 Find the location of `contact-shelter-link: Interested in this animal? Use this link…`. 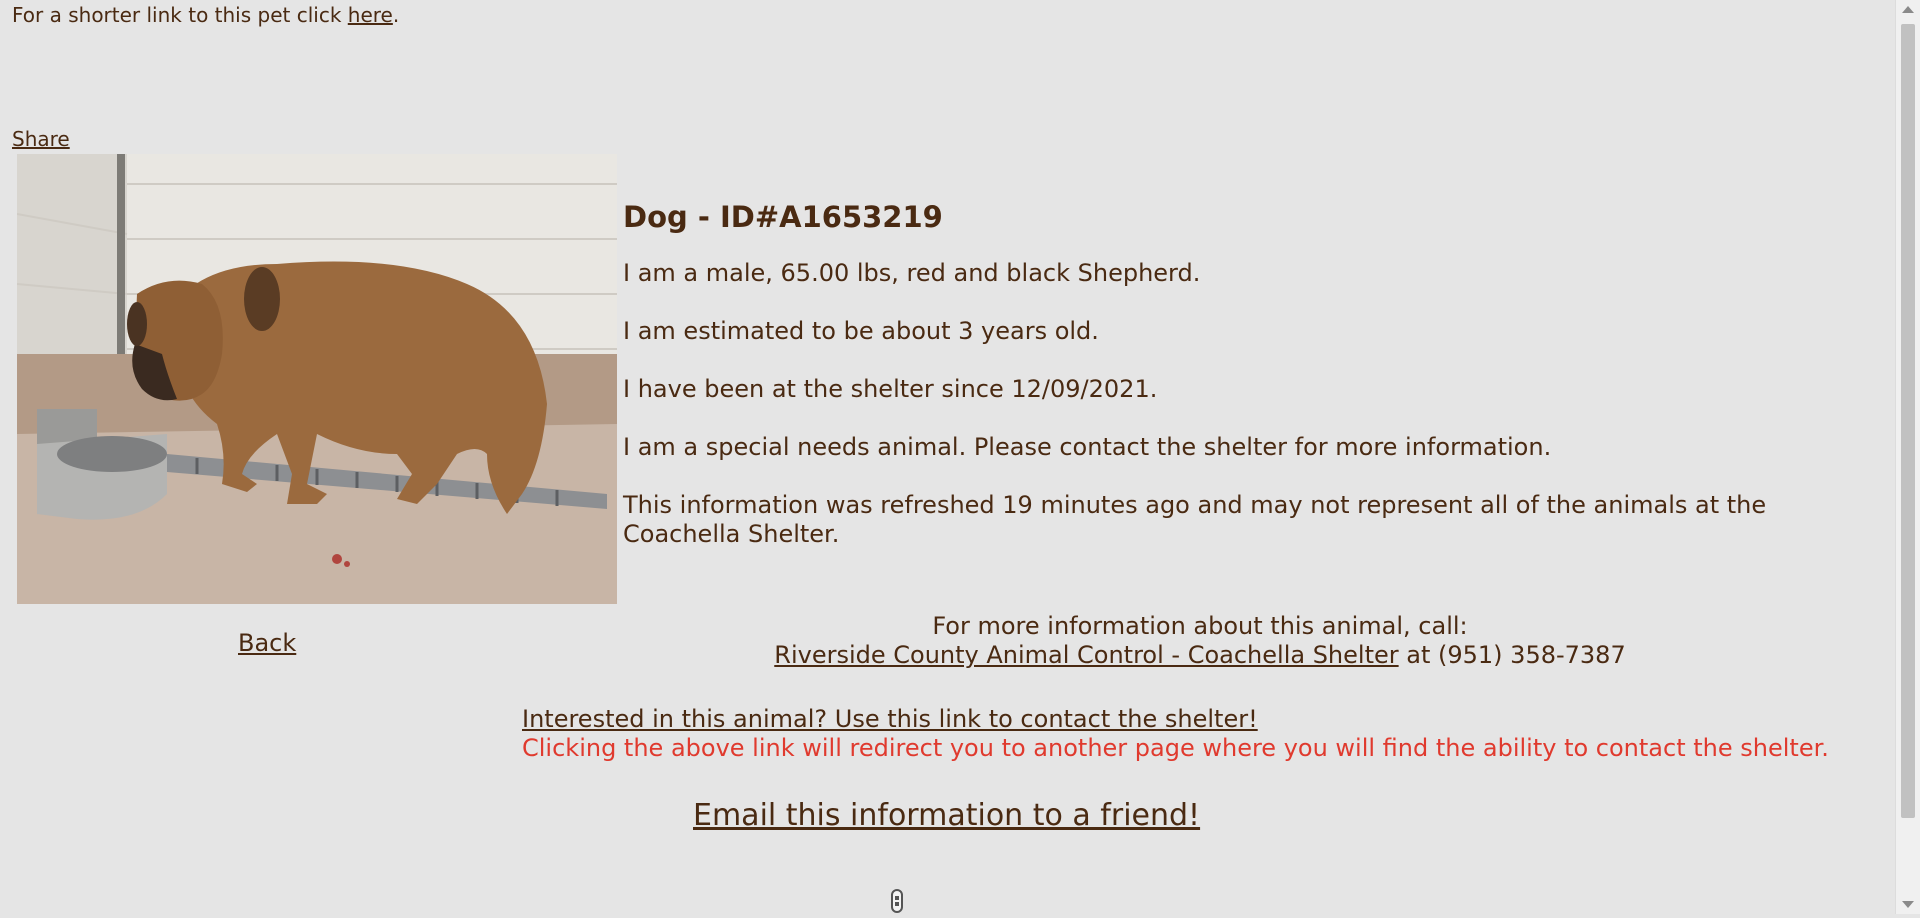

contact-shelter-link: Interested in this animal? Use this link… is located at coordinates (890, 719).